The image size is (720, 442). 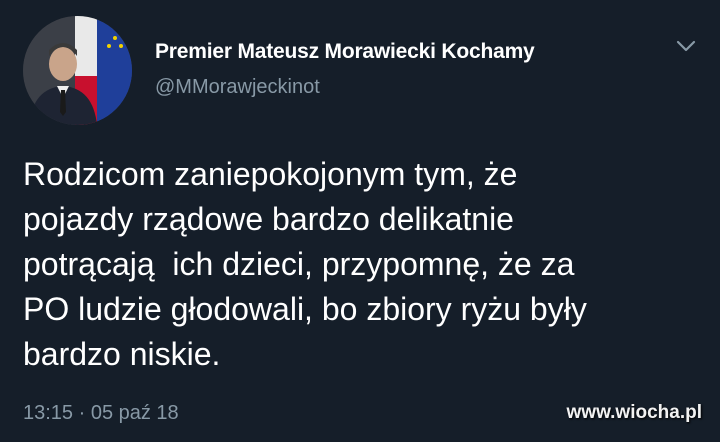 What do you see at coordinates (270, 174) in the screenshot?
I see `tweet-text-line: Rodzicom zaniepokojonym tym, że` at bounding box center [270, 174].